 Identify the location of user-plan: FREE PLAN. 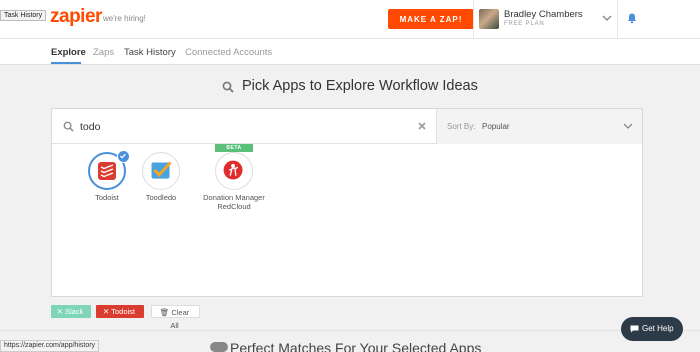
(524, 24).